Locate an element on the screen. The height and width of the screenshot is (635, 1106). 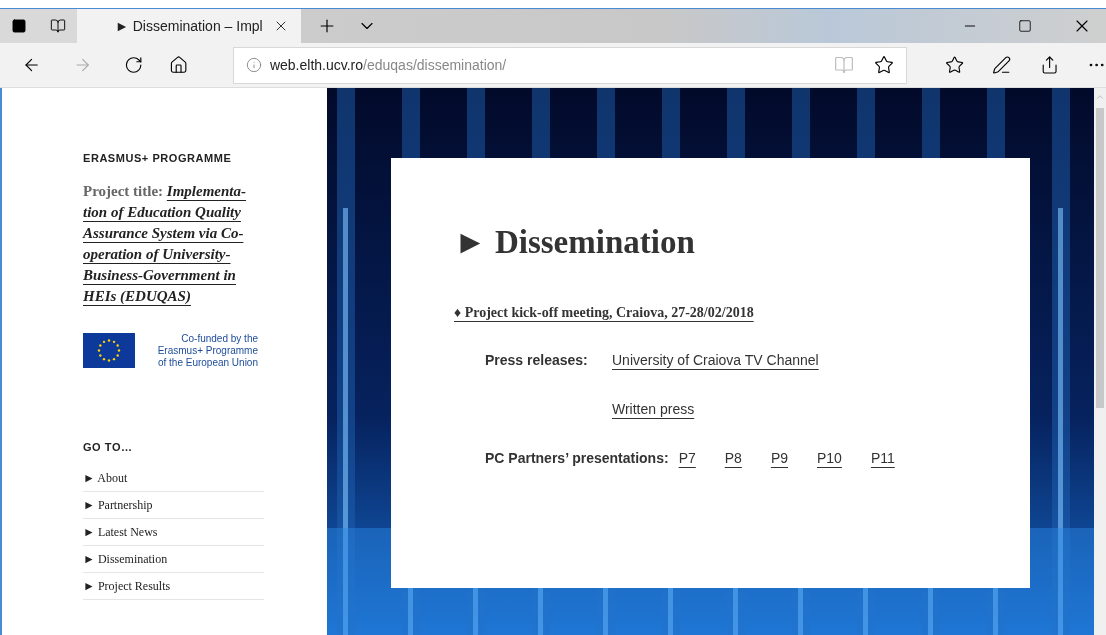
browser-tab: ► Dissemination – Impl is located at coordinates (189, 26).